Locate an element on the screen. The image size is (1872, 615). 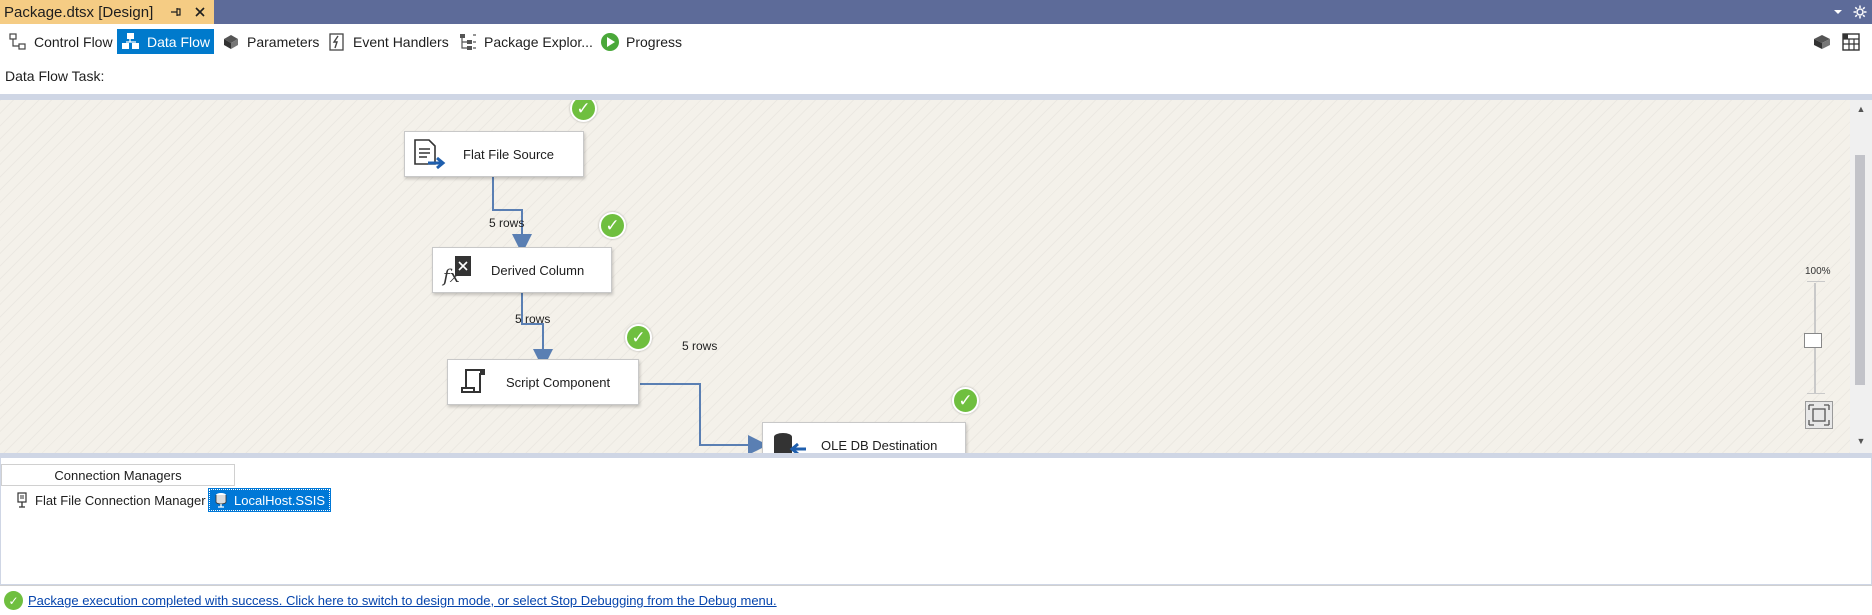
tab-label: Parameters is located at coordinates (283, 41).